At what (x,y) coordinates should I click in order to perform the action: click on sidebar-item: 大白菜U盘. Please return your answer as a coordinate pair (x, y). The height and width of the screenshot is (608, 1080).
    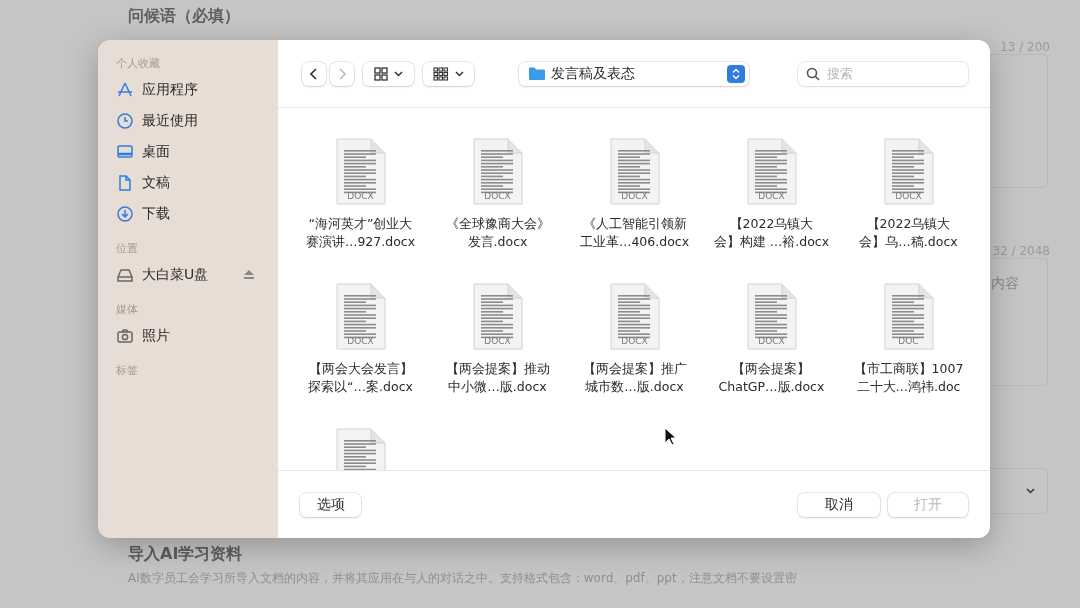
    Looking at the image, I should click on (189, 274).